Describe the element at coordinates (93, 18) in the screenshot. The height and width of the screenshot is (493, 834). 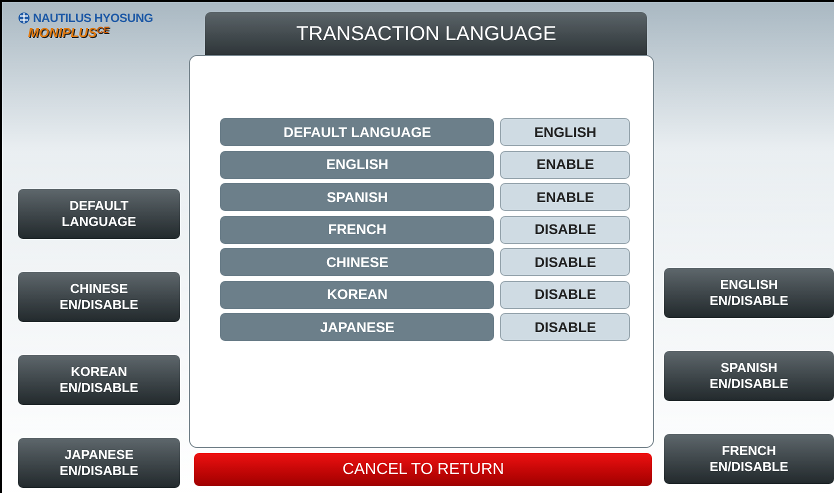
I see `company-logo-text: NAUTILUS HYOSUNG` at that location.